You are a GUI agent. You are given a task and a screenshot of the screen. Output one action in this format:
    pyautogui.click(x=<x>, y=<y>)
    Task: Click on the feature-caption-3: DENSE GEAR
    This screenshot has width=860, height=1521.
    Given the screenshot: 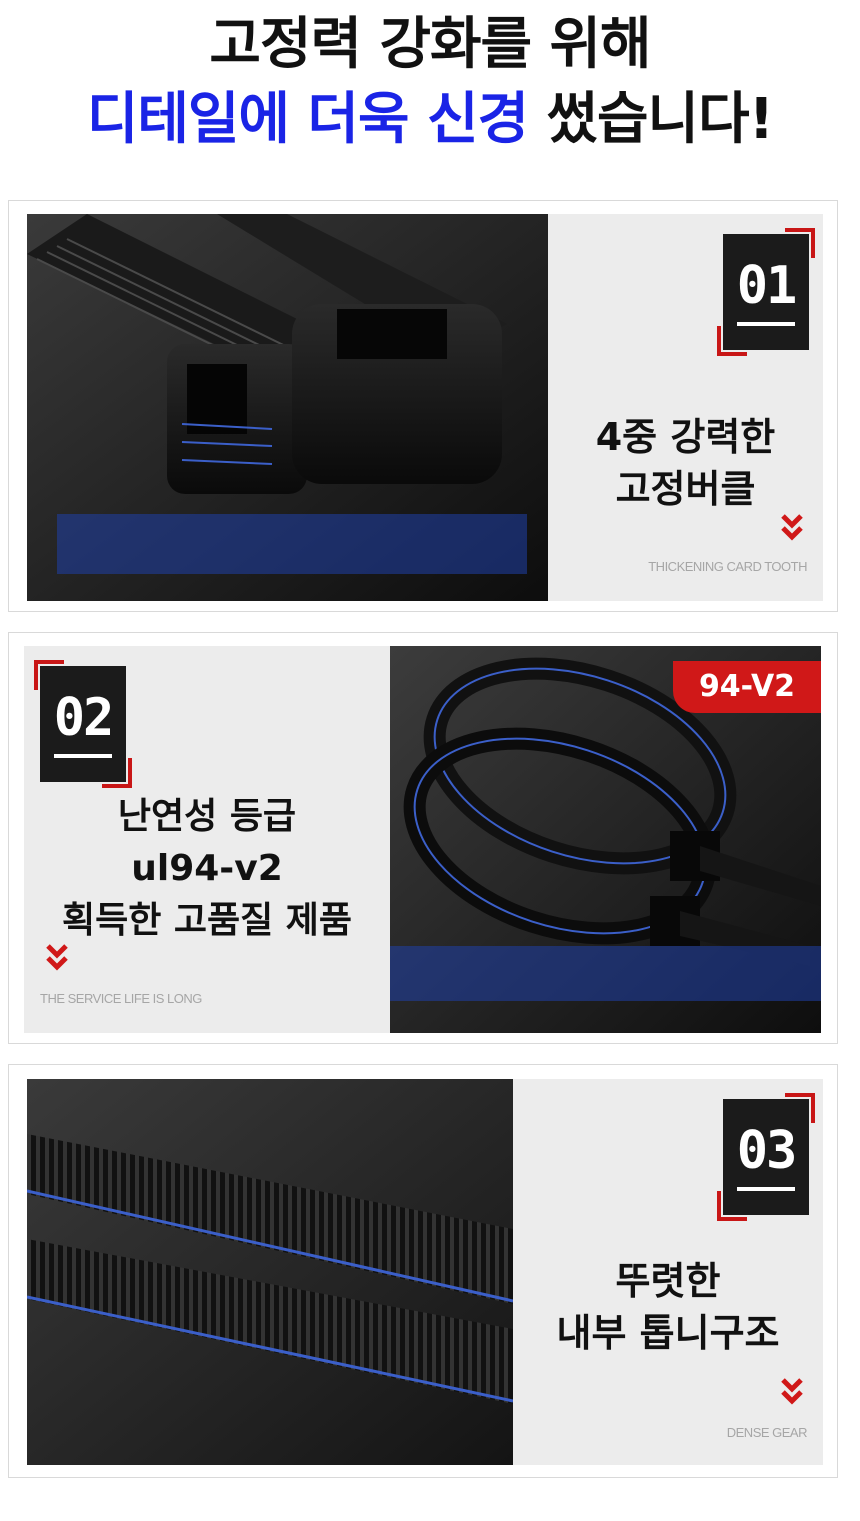 What is the action you would take?
    pyautogui.click(x=767, y=1432)
    